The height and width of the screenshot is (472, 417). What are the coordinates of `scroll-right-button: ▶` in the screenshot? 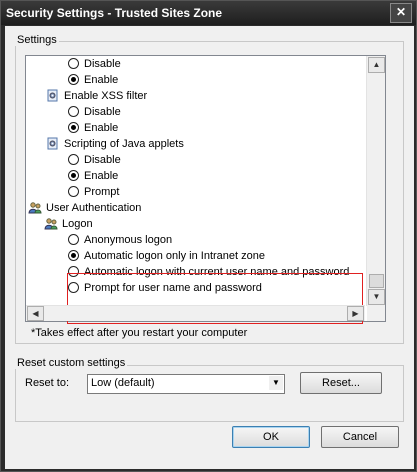 It's located at (355, 313).